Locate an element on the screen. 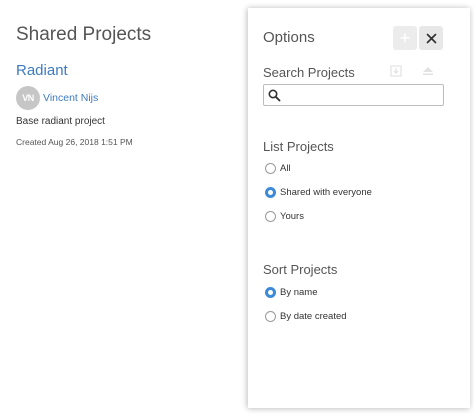 The height and width of the screenshot is (420, 474). close-icon is located at coordinates (431, 38).